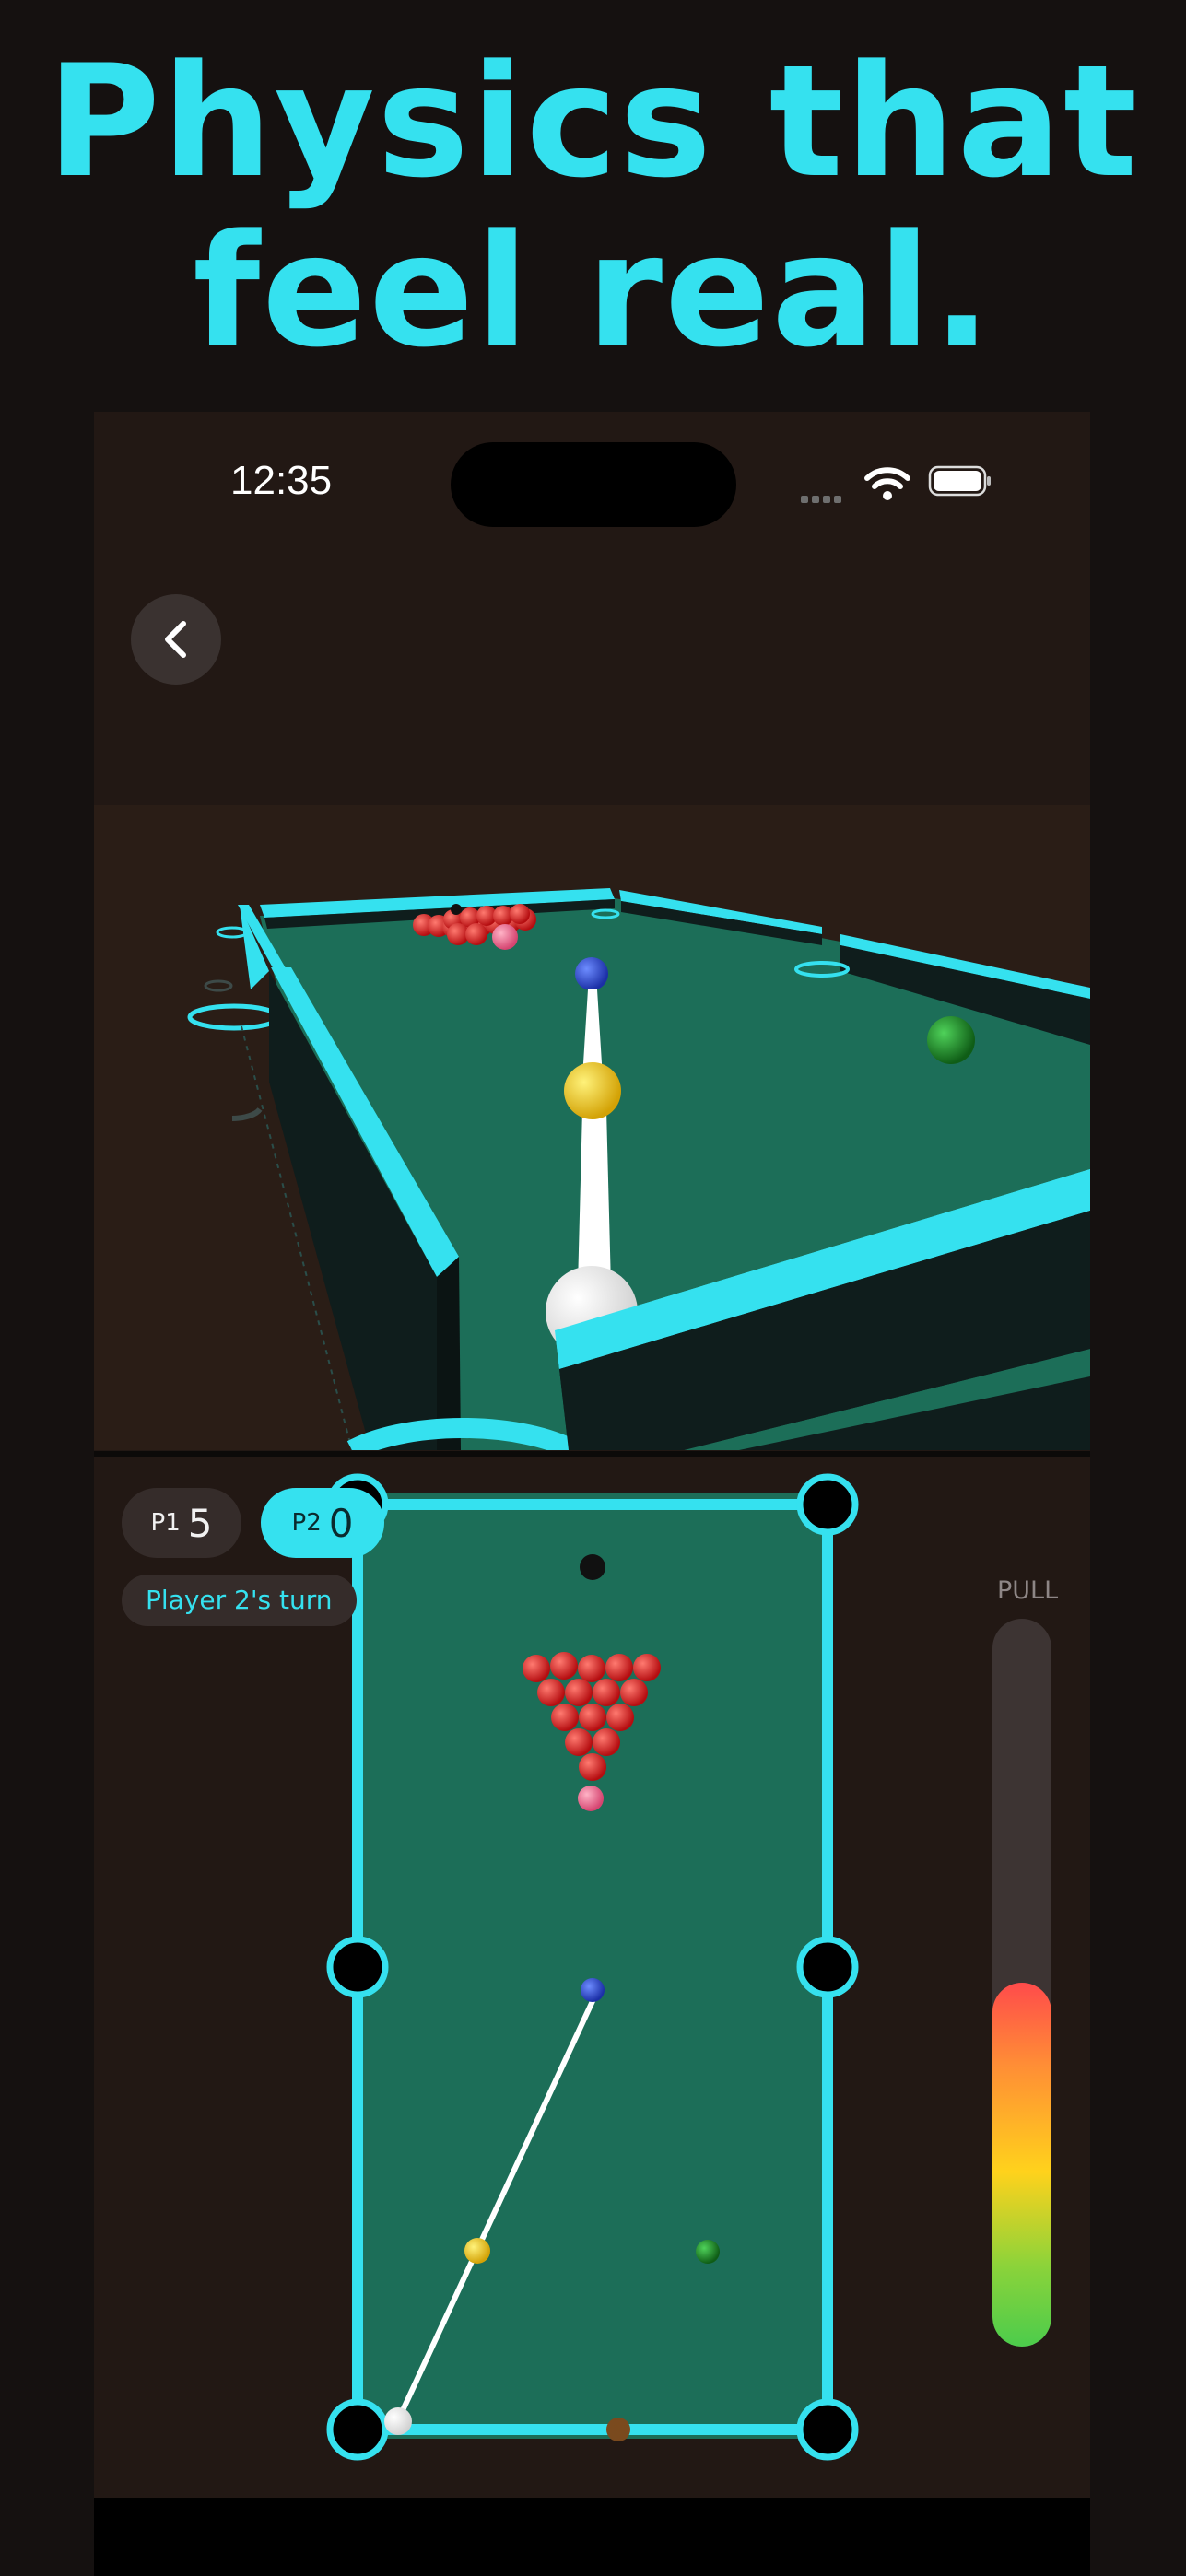 This screenshot has height=2576, width=1186. What do you see at coordinates (951, 1040) in the screenshot?
I see `green-ball-3d` at bounding box center [951, 1040].